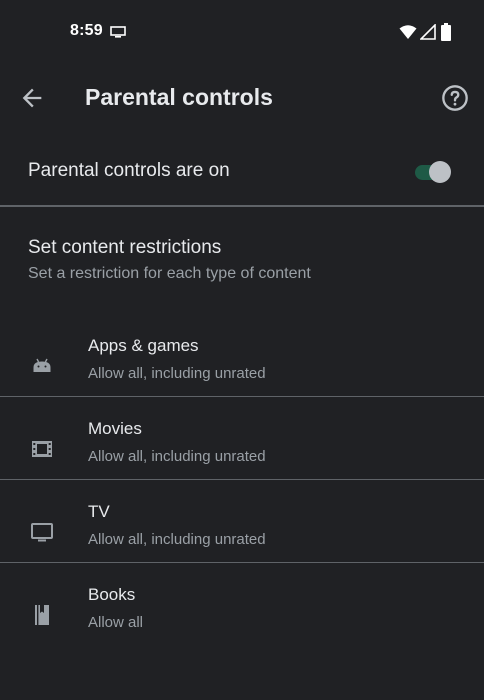  I want to click on parental-controls-switch, so click(433, 172).